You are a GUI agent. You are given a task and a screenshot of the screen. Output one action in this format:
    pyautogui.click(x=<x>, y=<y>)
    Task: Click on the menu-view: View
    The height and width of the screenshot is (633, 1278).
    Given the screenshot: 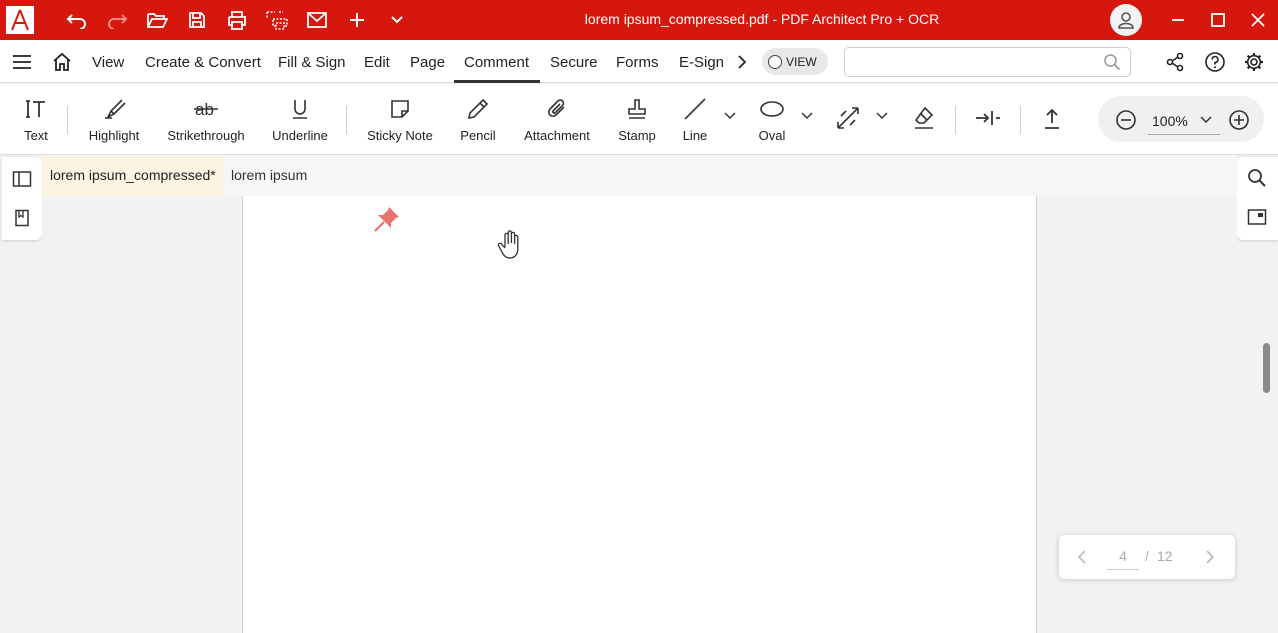 What is the action you would take?
    pyautogui.click(x=108, y=62)
    